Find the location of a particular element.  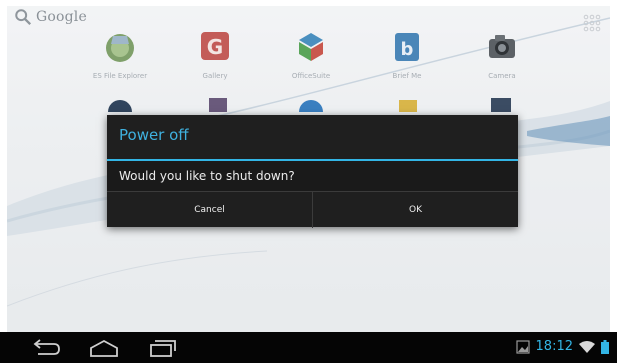

cancel-button: Cancel is located at coordinates (209, 210).